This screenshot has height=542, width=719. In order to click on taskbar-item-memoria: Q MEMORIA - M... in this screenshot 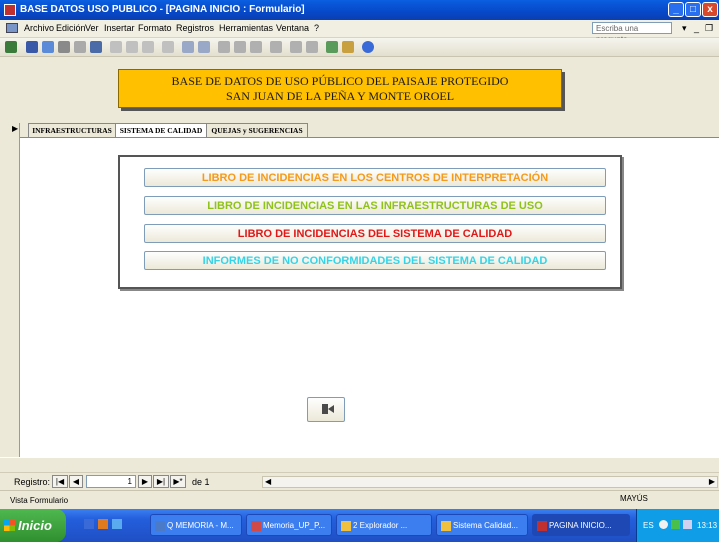, I will do `click(196, 525)`.